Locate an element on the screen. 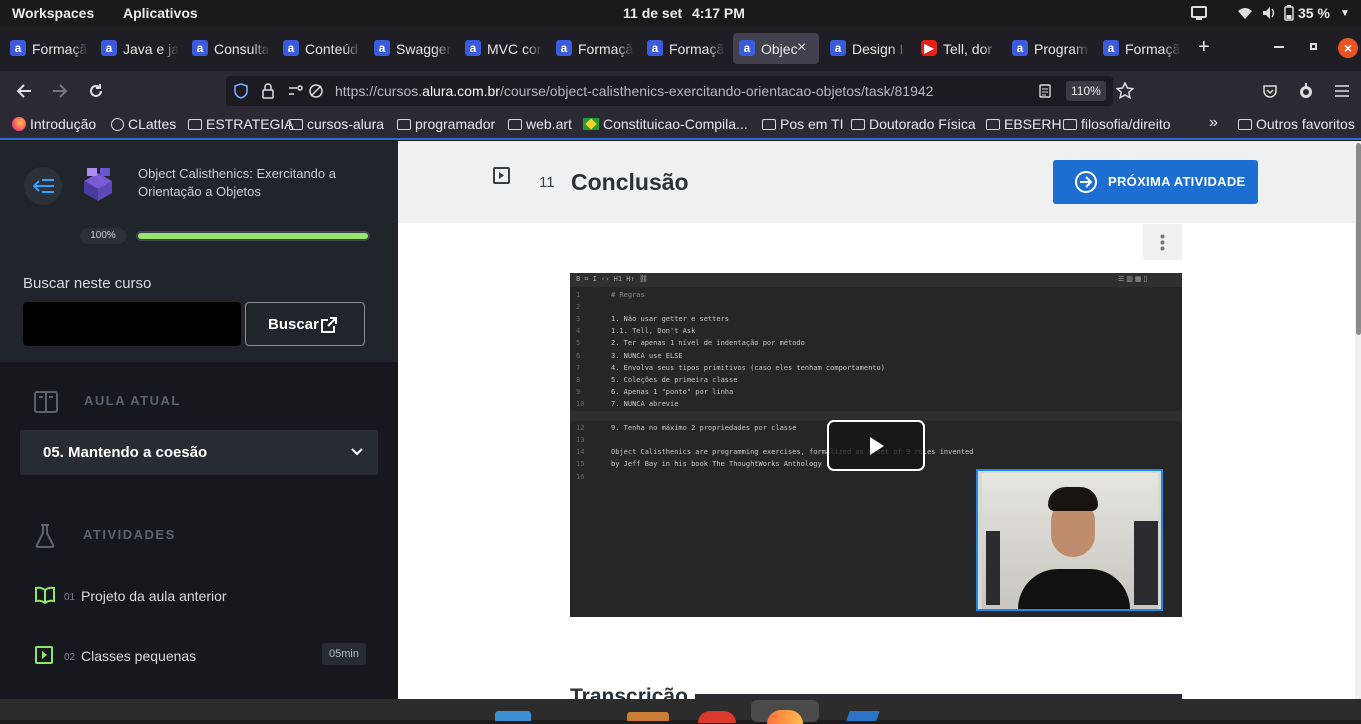 This screenshot has height=724, width=1361. current-lesson-select: 05. Mantendo a coesão is located at coordinates (199, 452).